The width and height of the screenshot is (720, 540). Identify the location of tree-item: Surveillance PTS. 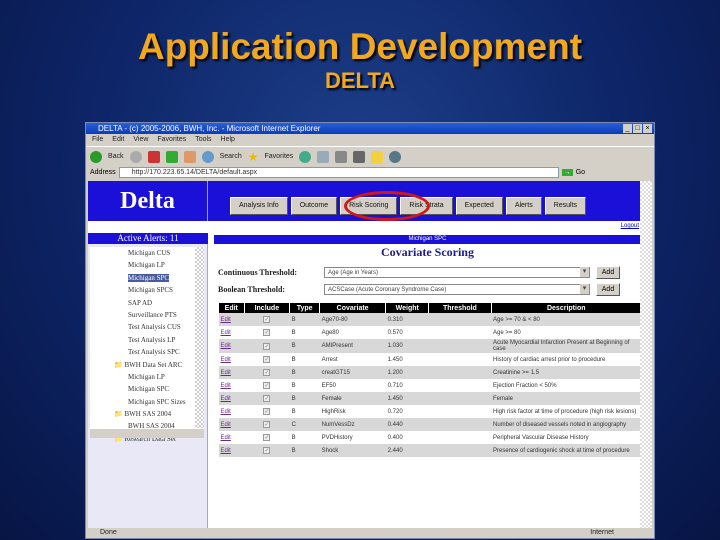
(147, 315).